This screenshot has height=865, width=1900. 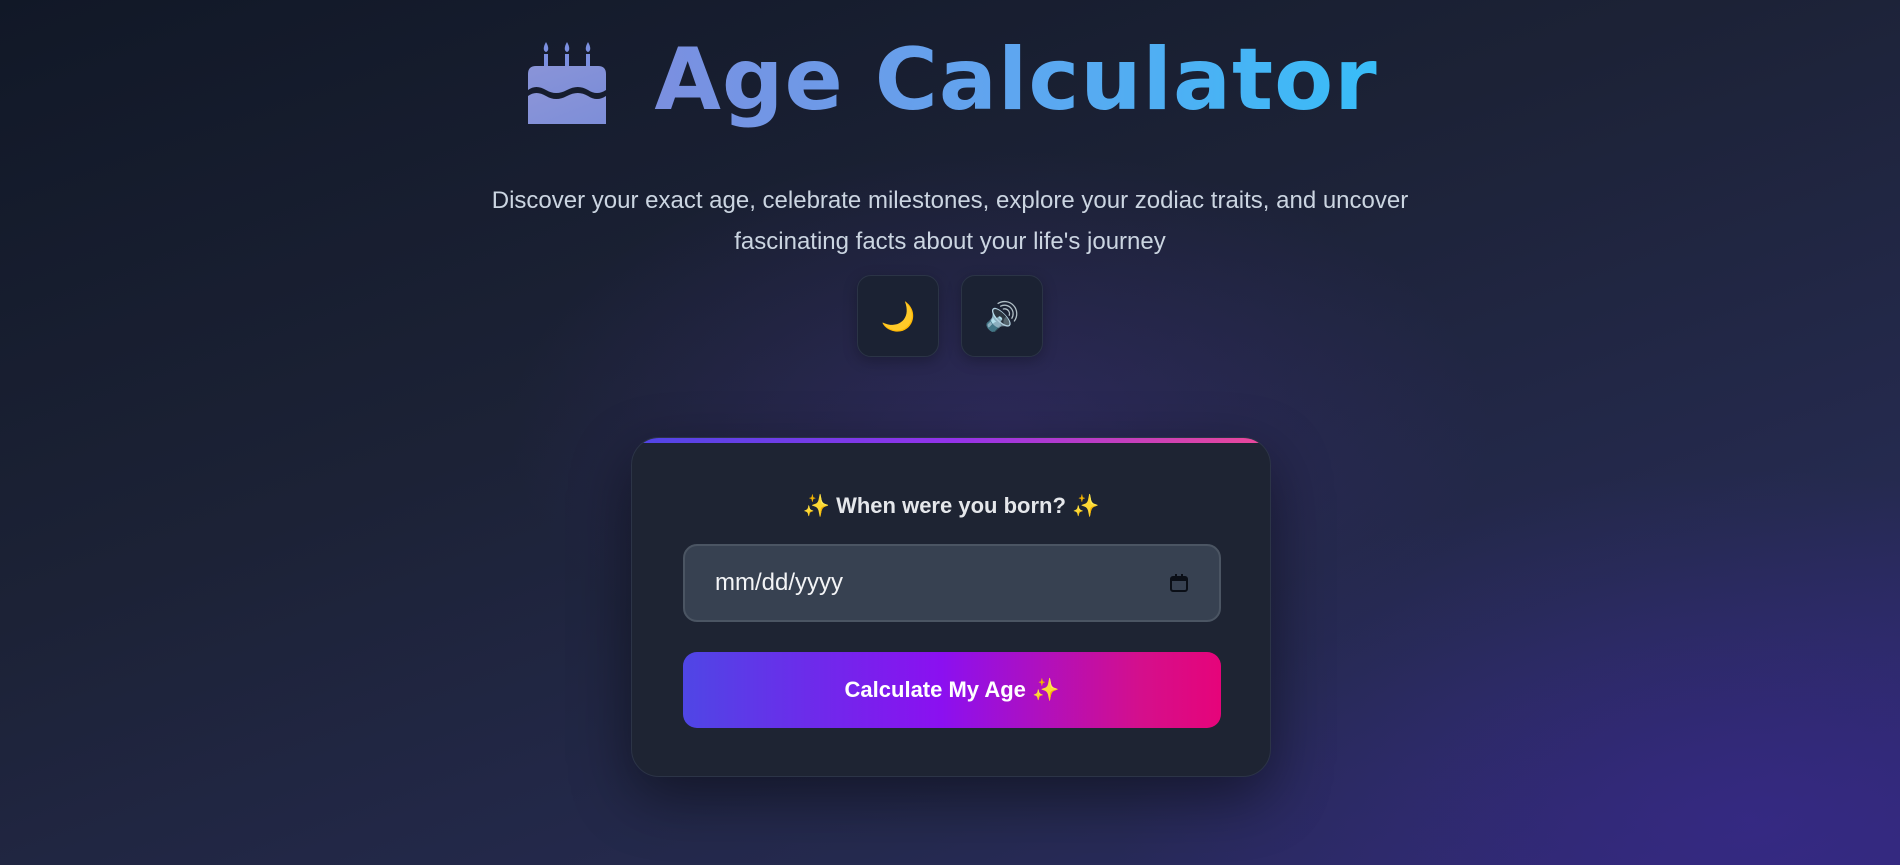 I want to click on birthdate-label-text: When were you born?, so click(x=951, y=505).